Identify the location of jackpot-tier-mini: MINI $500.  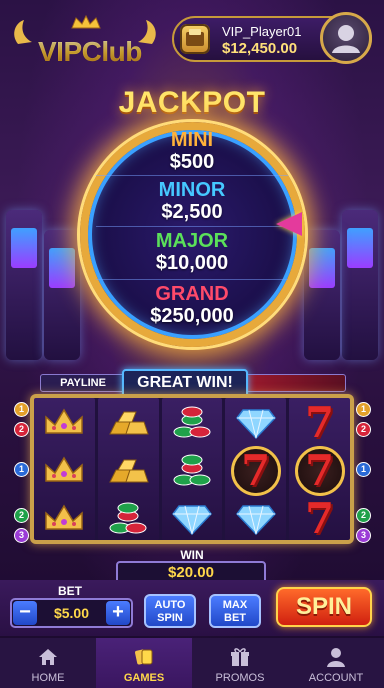
(192, 151).